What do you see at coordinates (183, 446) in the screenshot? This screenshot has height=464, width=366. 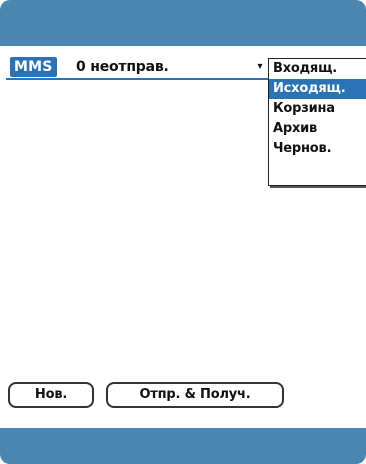 I see `bottom-bezel` at bounding box center [183, 446].